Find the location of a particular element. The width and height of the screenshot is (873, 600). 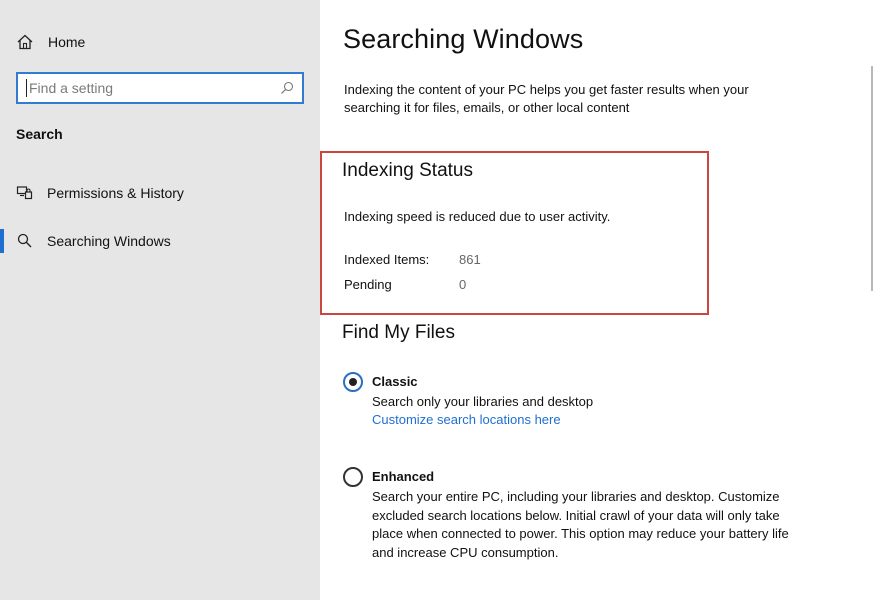

nav-home: Home is located at coordinates (160, 42).